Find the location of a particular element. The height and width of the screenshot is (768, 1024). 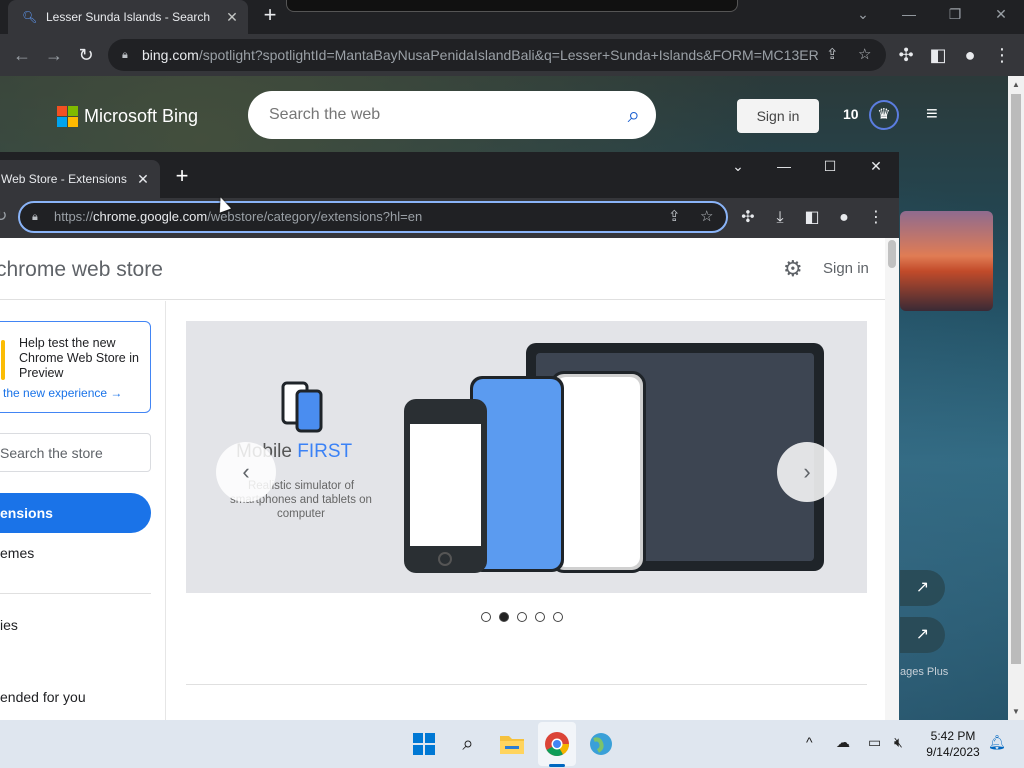

store-sign-in-link: Sign in is located at coordinates (846, 268).